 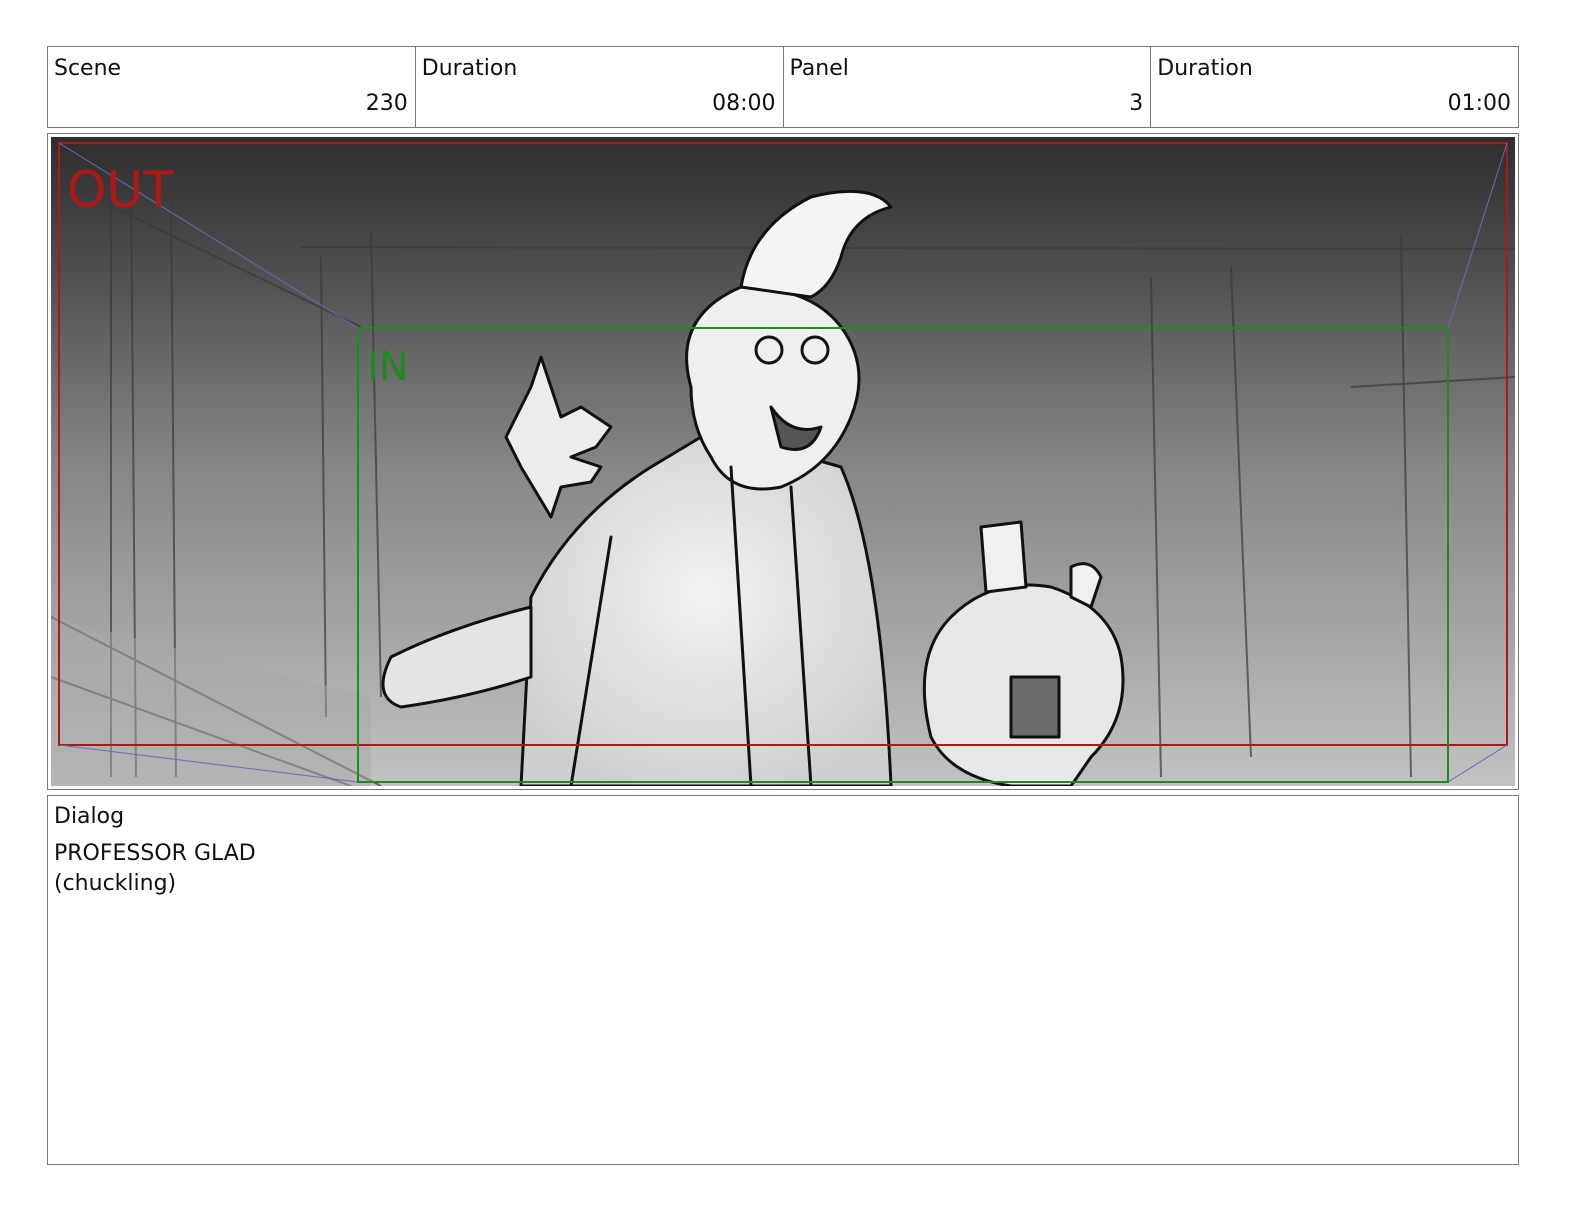 What do you see at coordinates (388, 367) in the screenshot?
I see `in-frame-label: IN` at bounding box center [388, 367].